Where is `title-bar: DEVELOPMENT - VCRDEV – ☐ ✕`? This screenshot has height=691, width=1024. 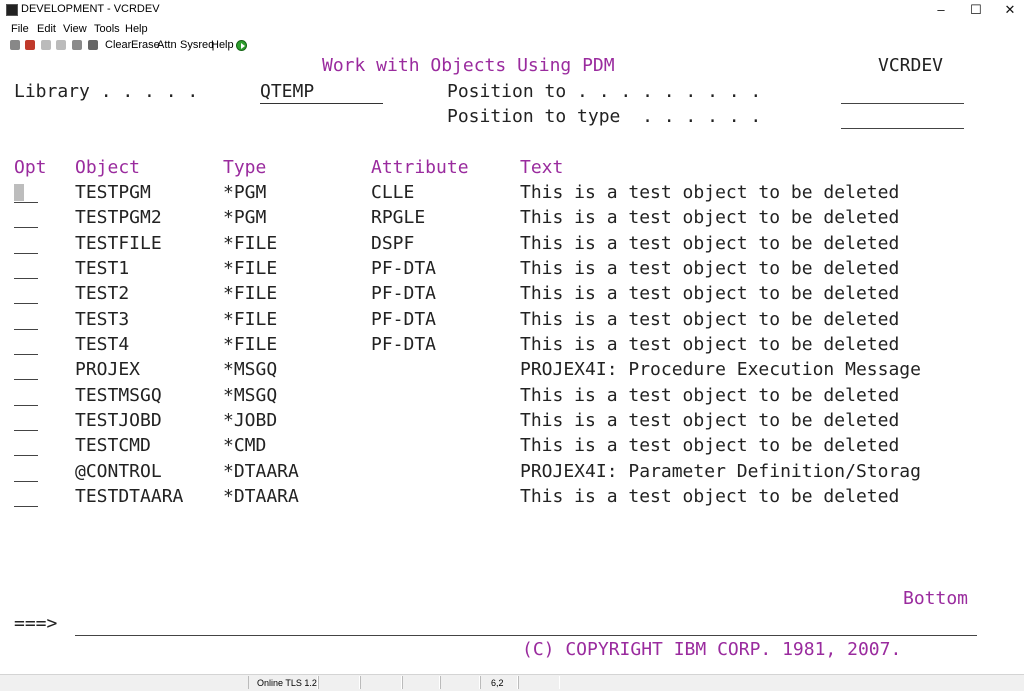 title-bar: DEVELOPMENT - VCRDEV – ☐ ✕ is located at coordinates (512, 10).